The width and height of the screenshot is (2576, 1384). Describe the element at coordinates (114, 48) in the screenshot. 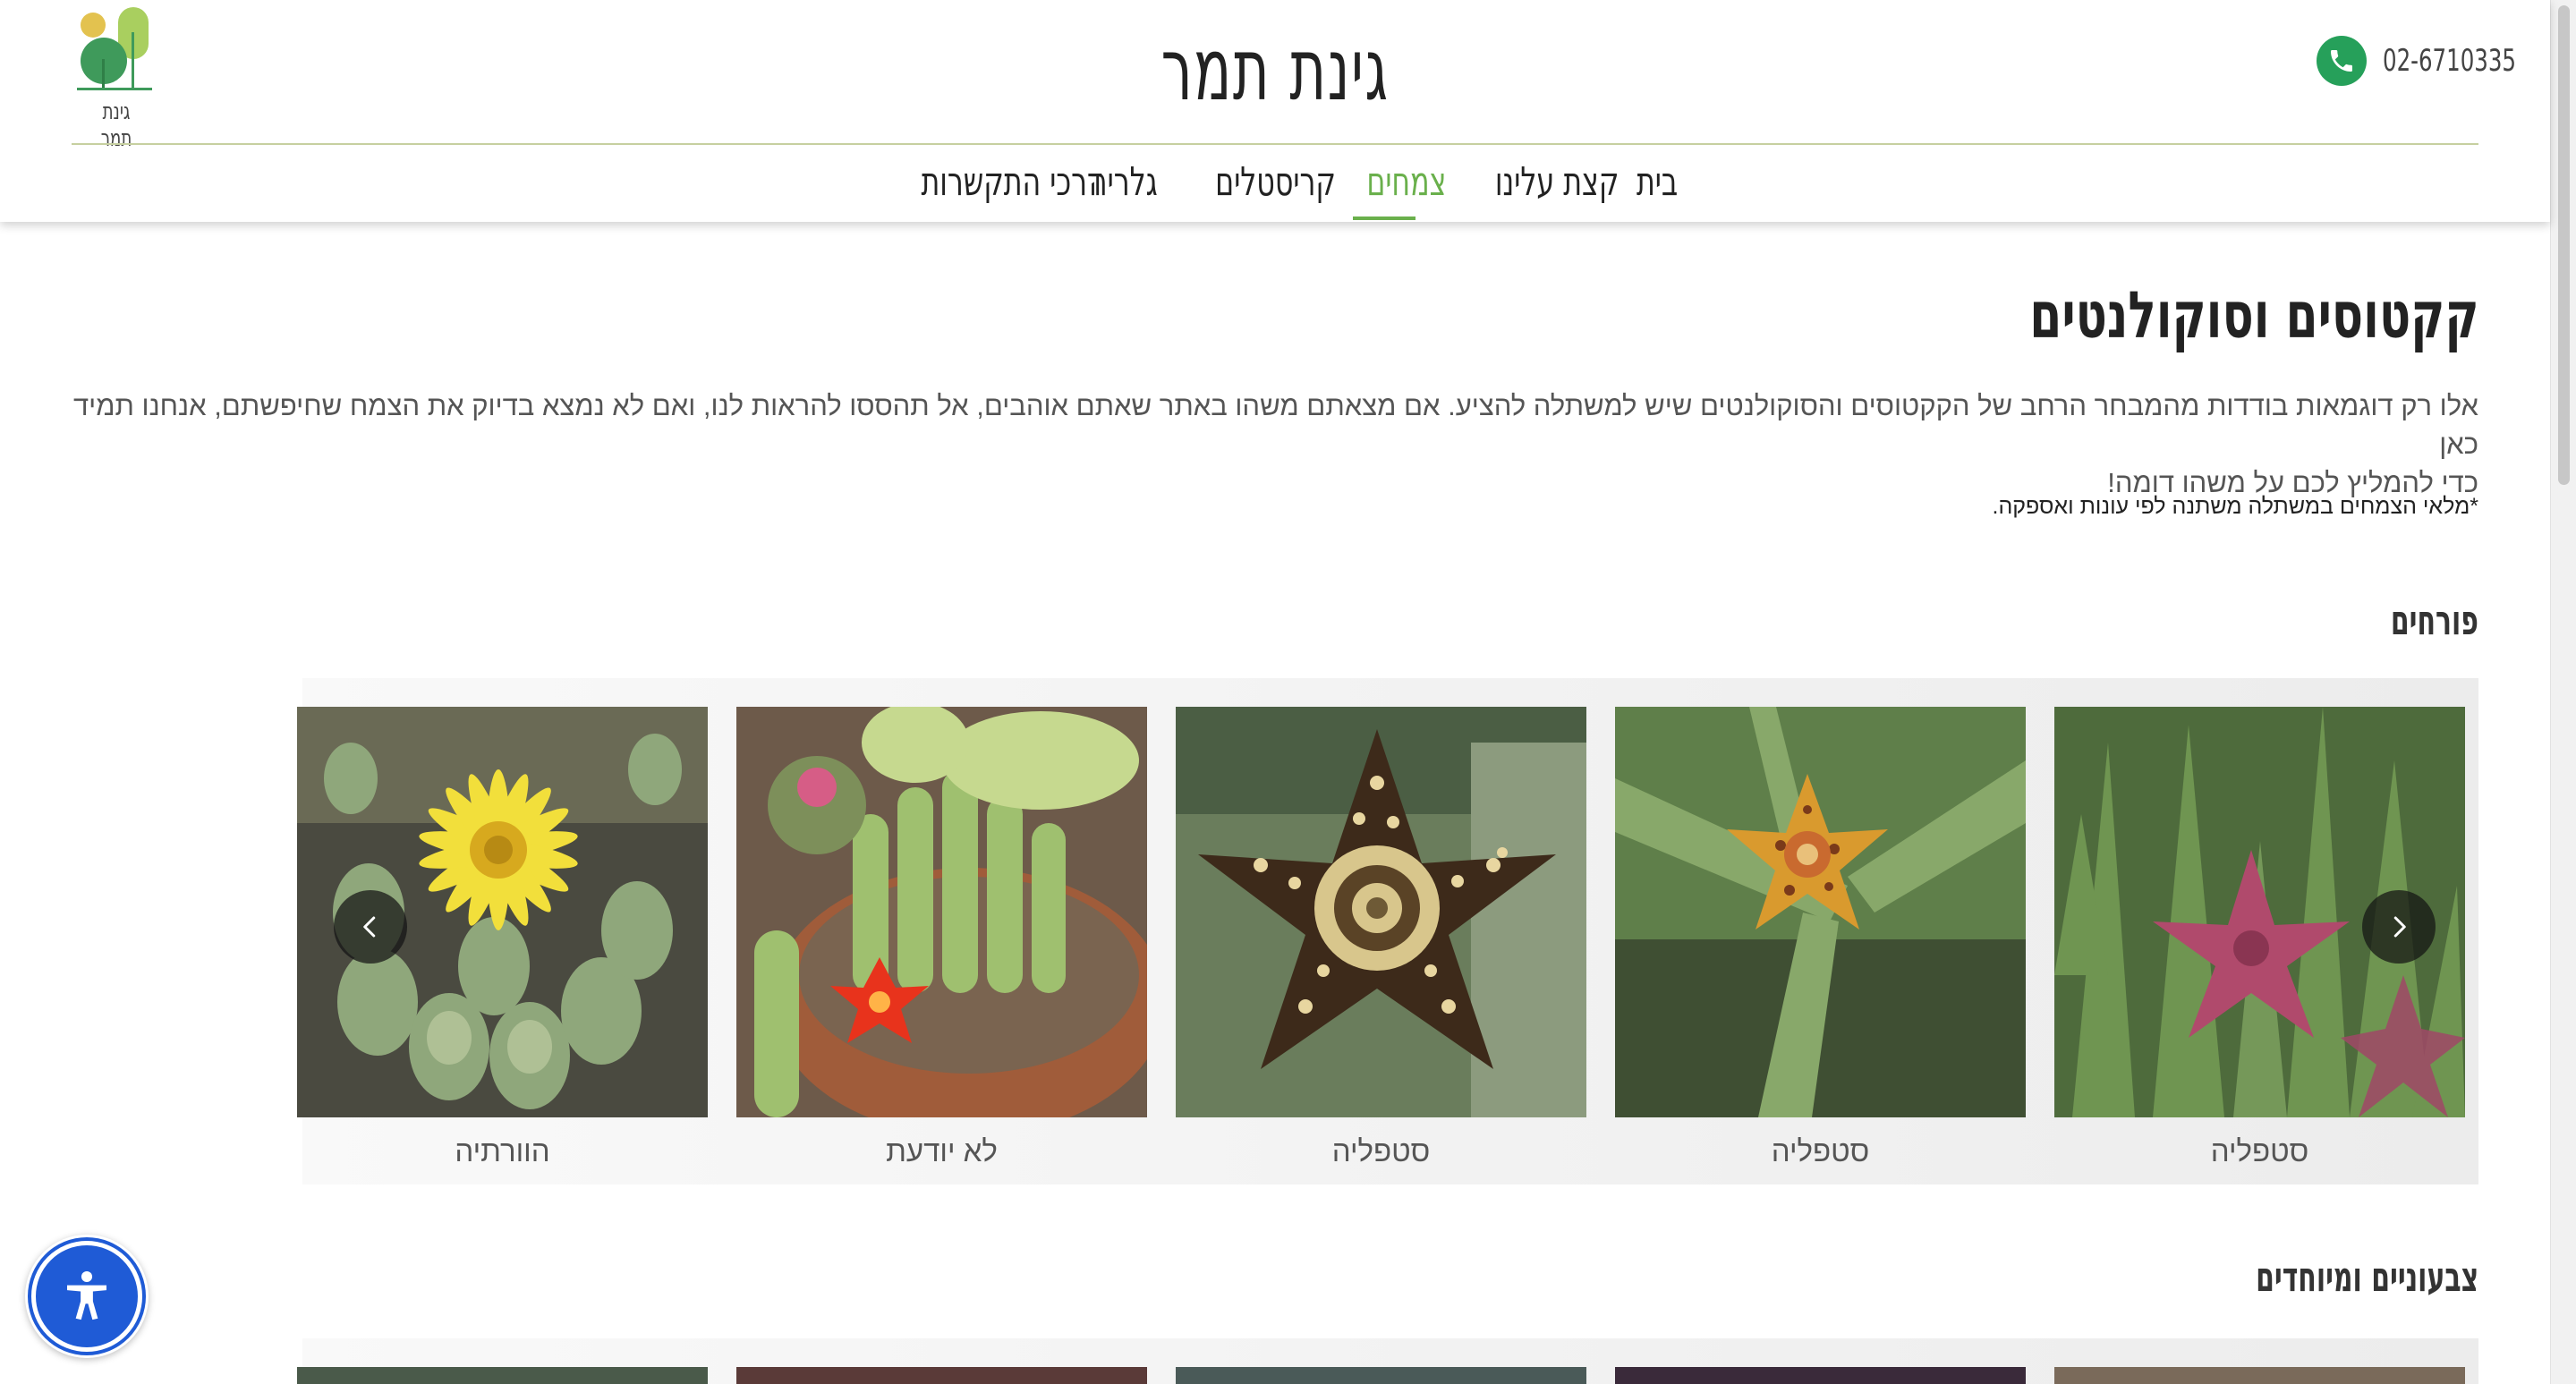

I see `trees-logo-icon` at that location.